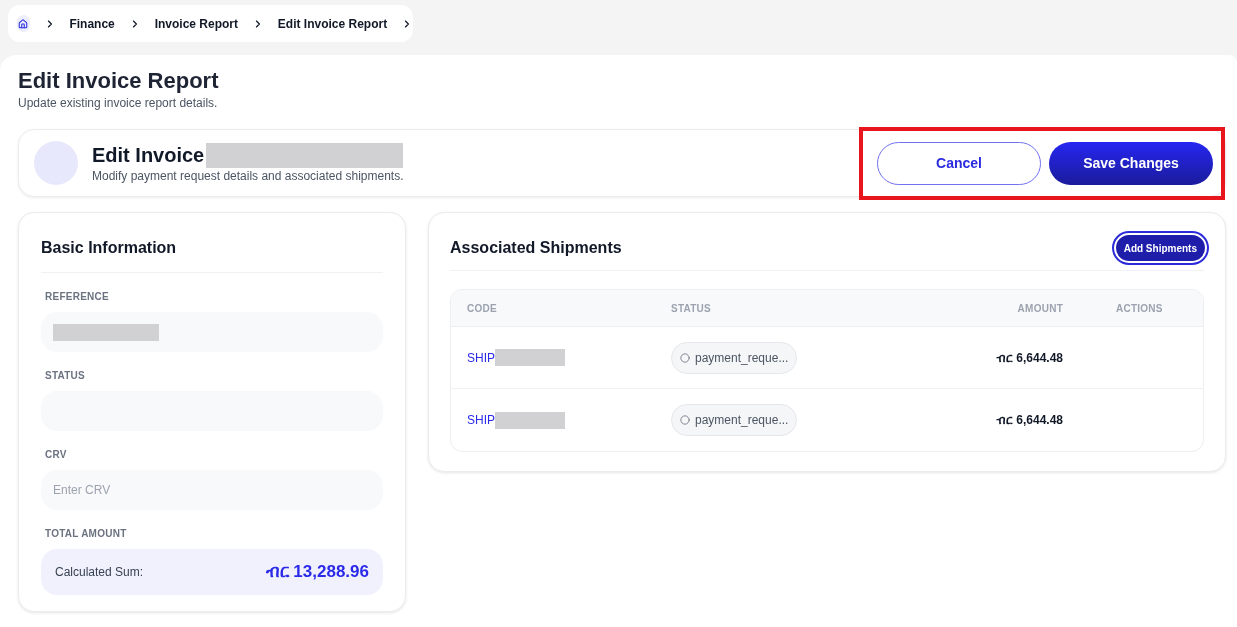 Image resolution: width=1237 pixels, height=627 pixels. Describe the element at coordinates (212, 332) in the screenshot. I see `input-field` at that location.